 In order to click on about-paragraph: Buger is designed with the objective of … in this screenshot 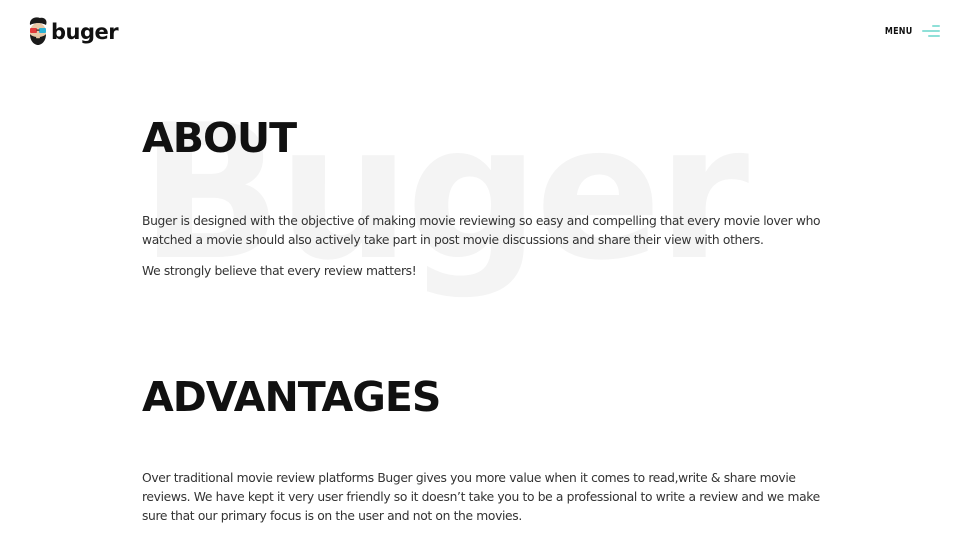, I will do `click(481, 230)`.